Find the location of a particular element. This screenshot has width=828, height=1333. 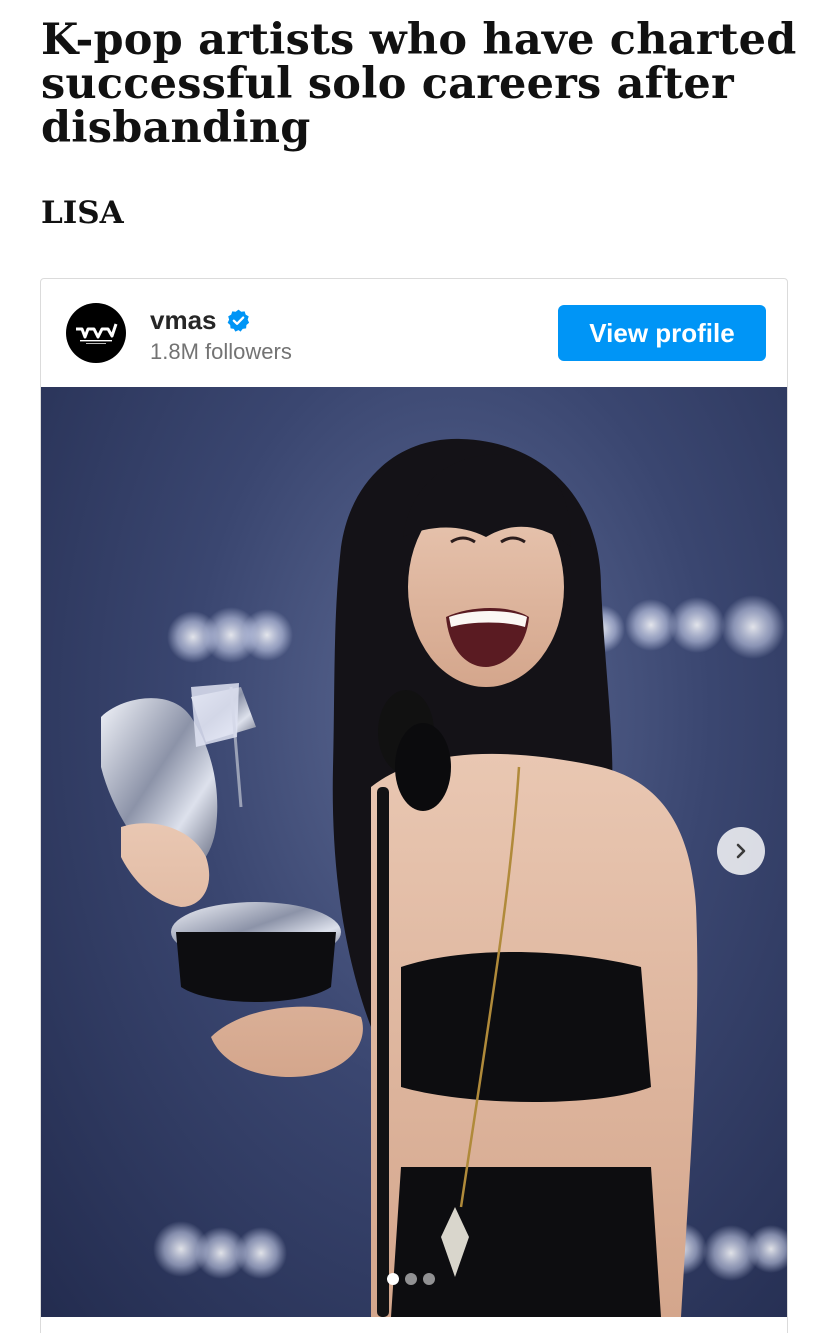

follower-count: 1.8M followers is located at coordinates (221, 351).